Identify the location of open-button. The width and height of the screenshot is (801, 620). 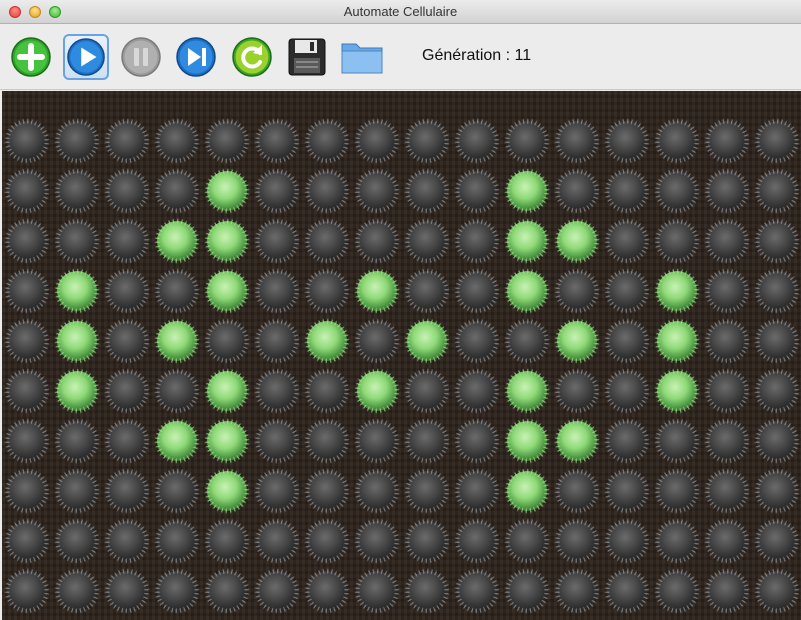
(362, 57).